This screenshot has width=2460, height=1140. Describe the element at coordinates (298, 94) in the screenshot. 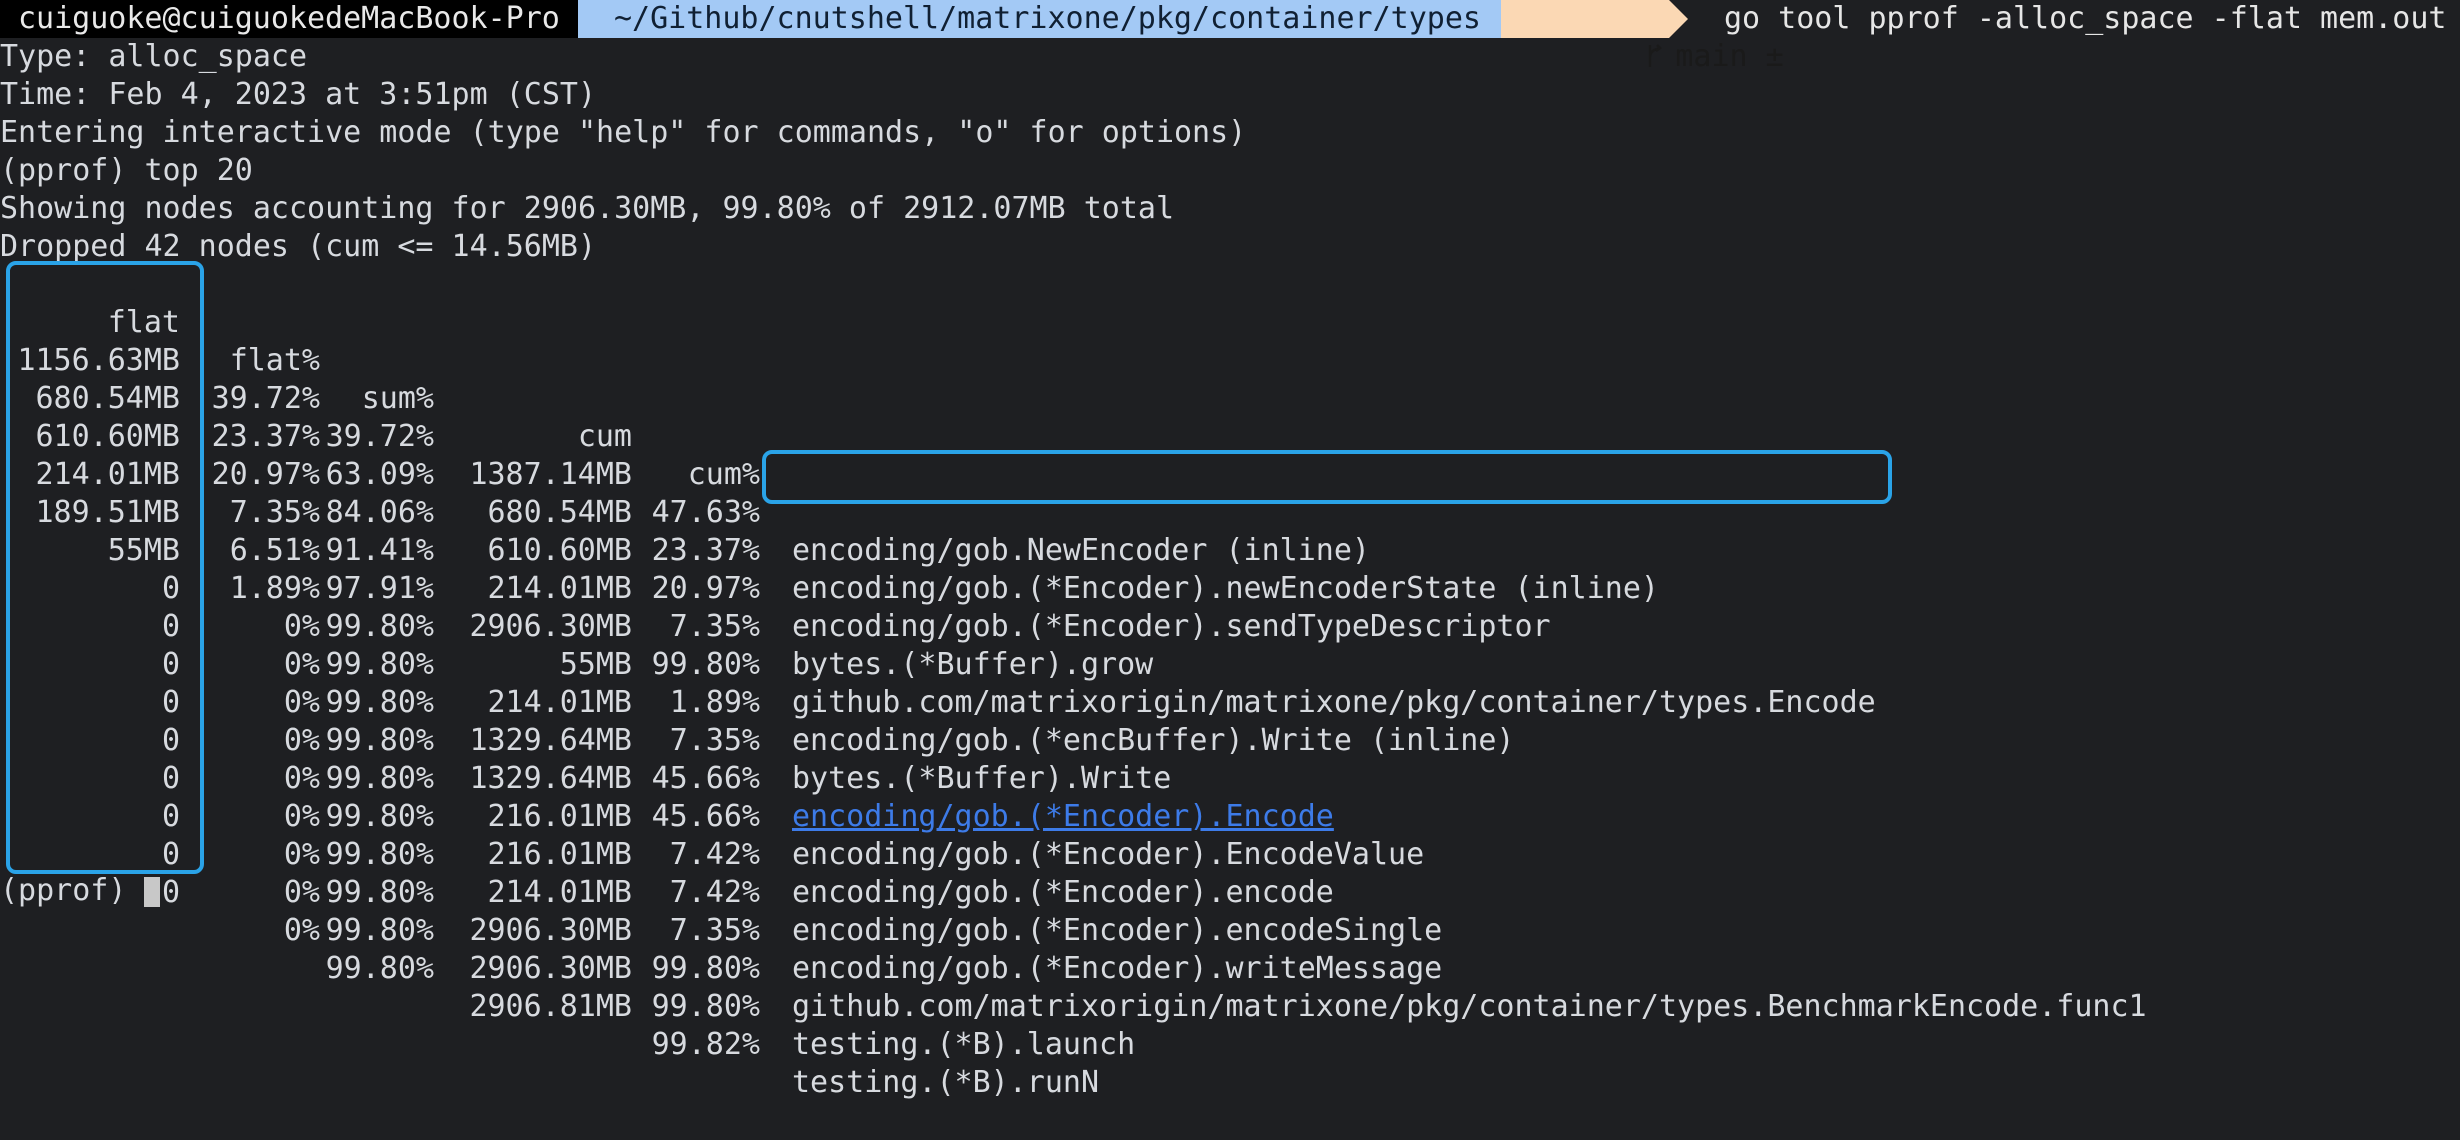

I see `output-line-time: Time: Feb 4, 2023 at 3:51pm (CST)` at that location.